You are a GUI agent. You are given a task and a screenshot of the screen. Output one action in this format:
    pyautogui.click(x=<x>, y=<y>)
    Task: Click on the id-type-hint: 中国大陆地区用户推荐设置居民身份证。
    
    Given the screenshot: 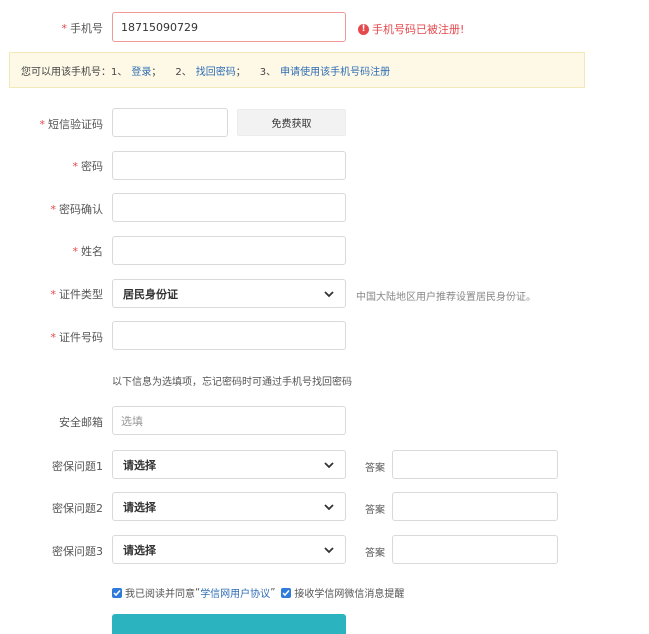 What is the action you would take?
    pyautogui.click(x=446, y=297)
    